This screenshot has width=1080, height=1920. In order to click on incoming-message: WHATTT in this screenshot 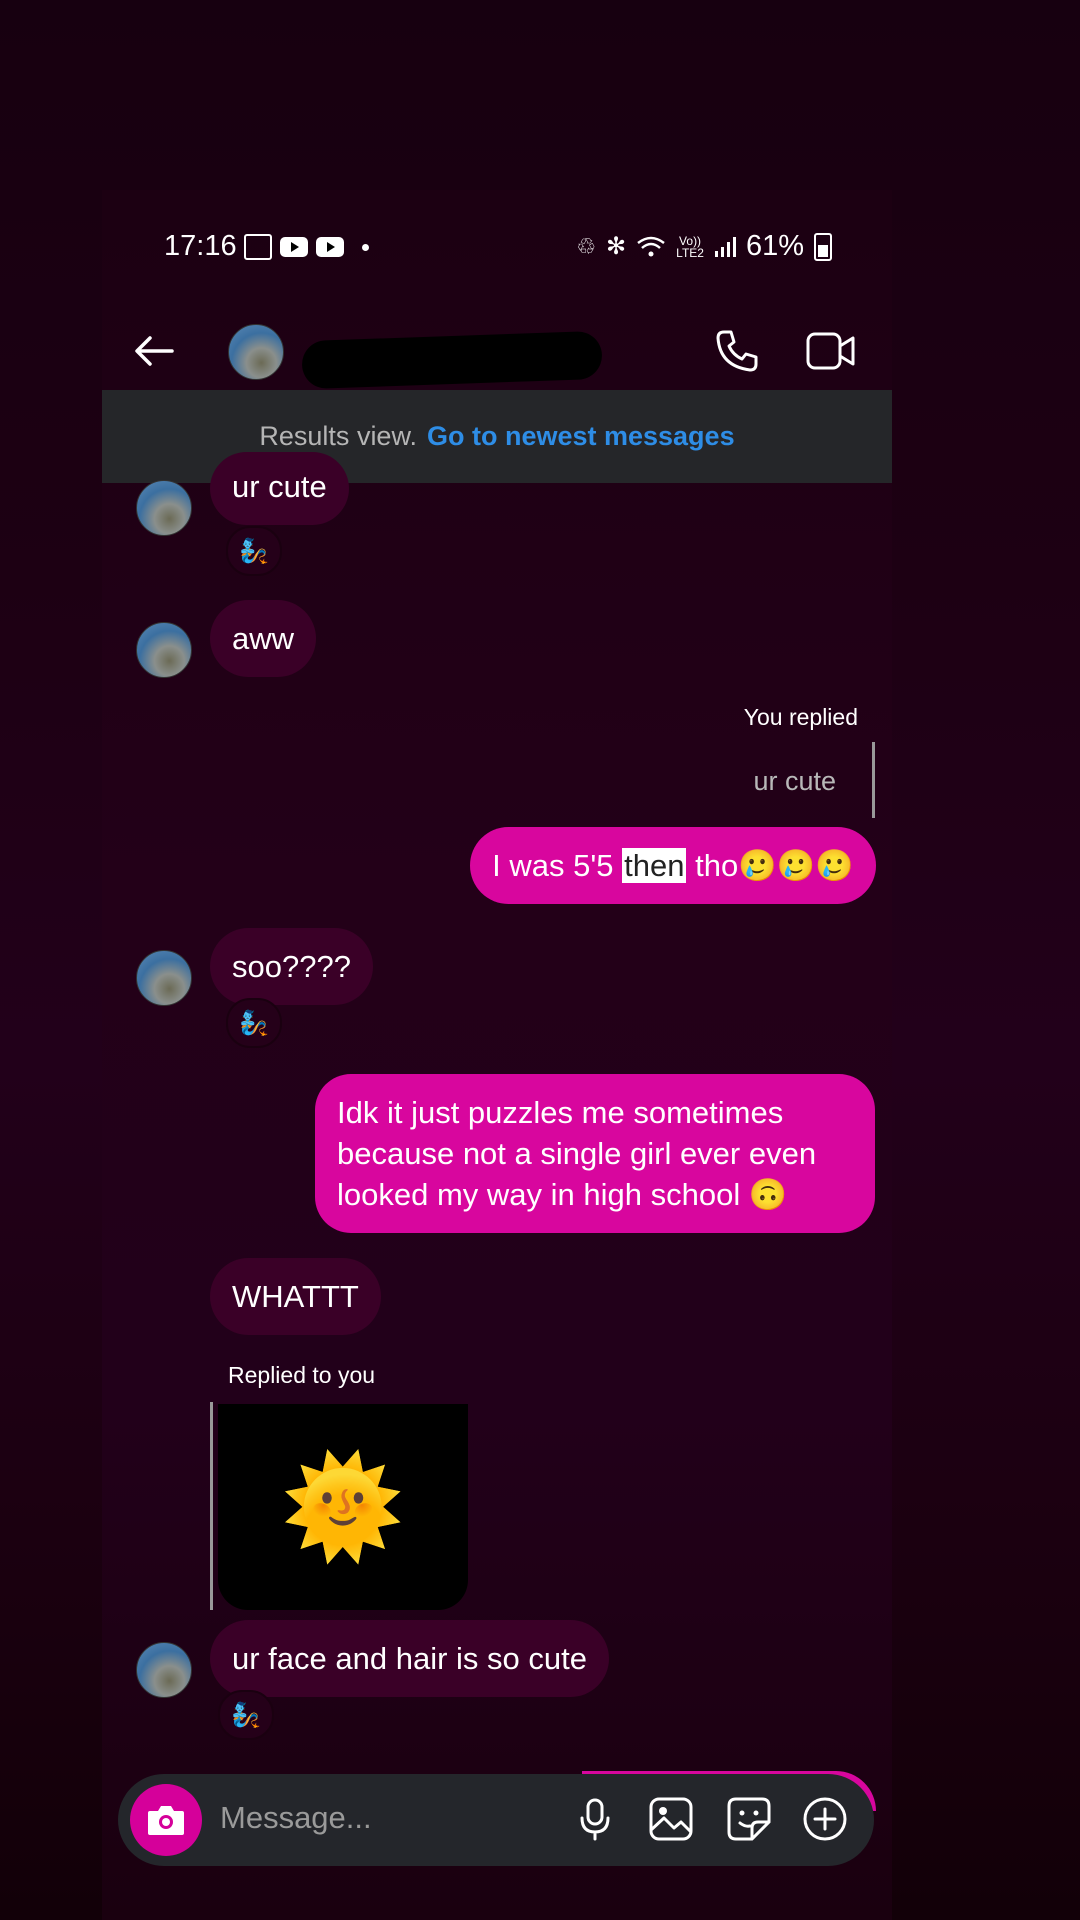, I will do `click(295, 1296)`.